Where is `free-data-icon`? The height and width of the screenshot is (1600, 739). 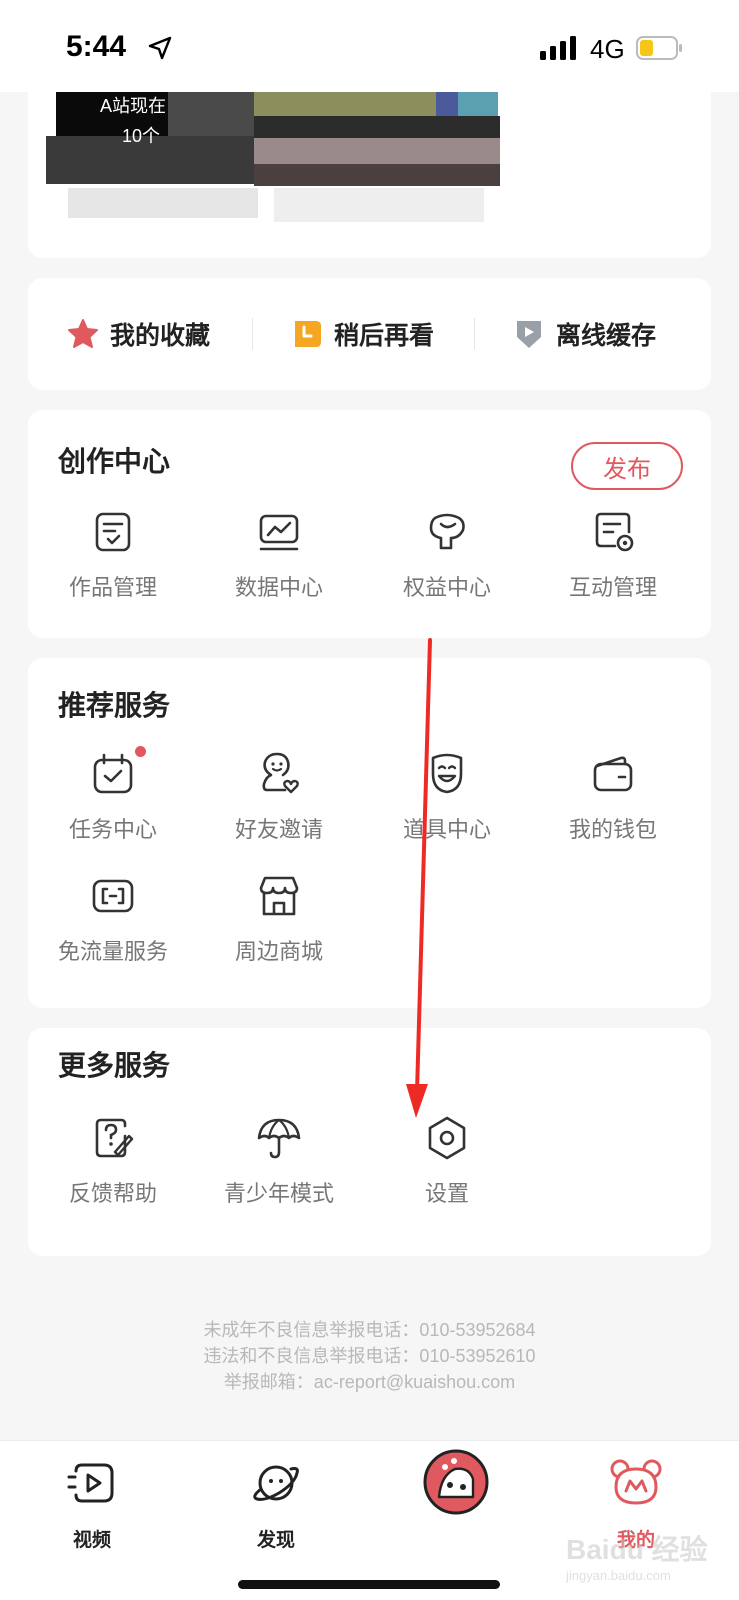
free-data-icon is located at coordinates (113, 896).